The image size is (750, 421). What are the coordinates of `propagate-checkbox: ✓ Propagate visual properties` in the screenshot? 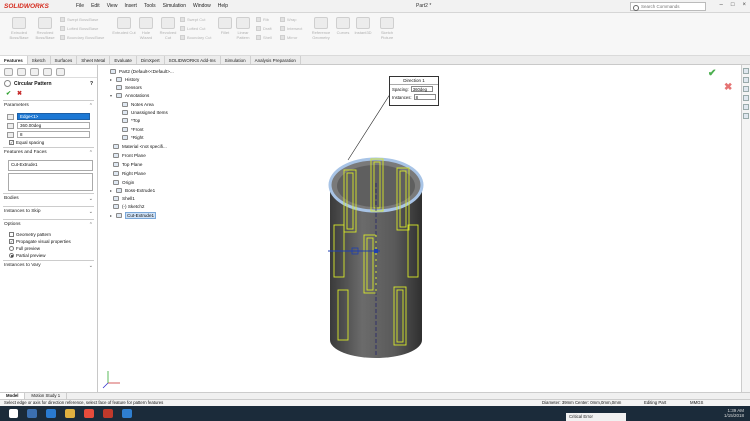 It's located at (48, 241).